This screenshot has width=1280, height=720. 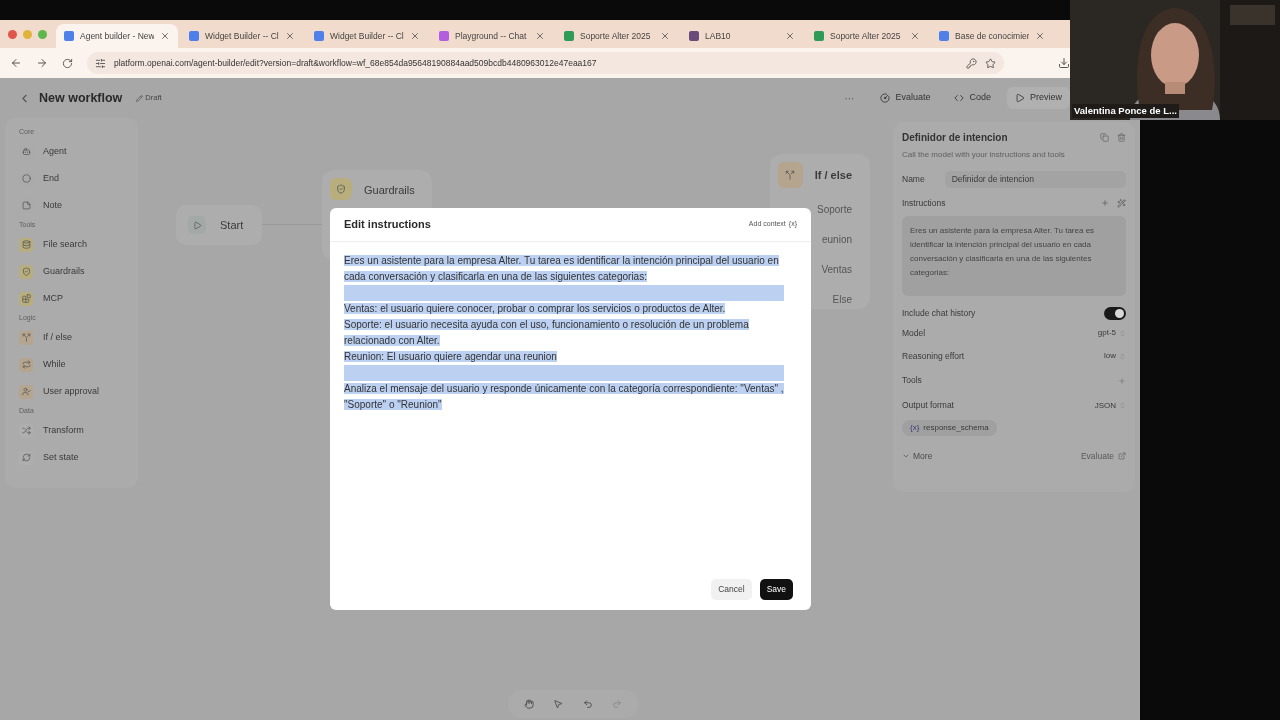 What do you see at coordinates (117, 36) in the screenshot?
I see `tab-title: Agent builder - New` at bounding box center [117, 36].